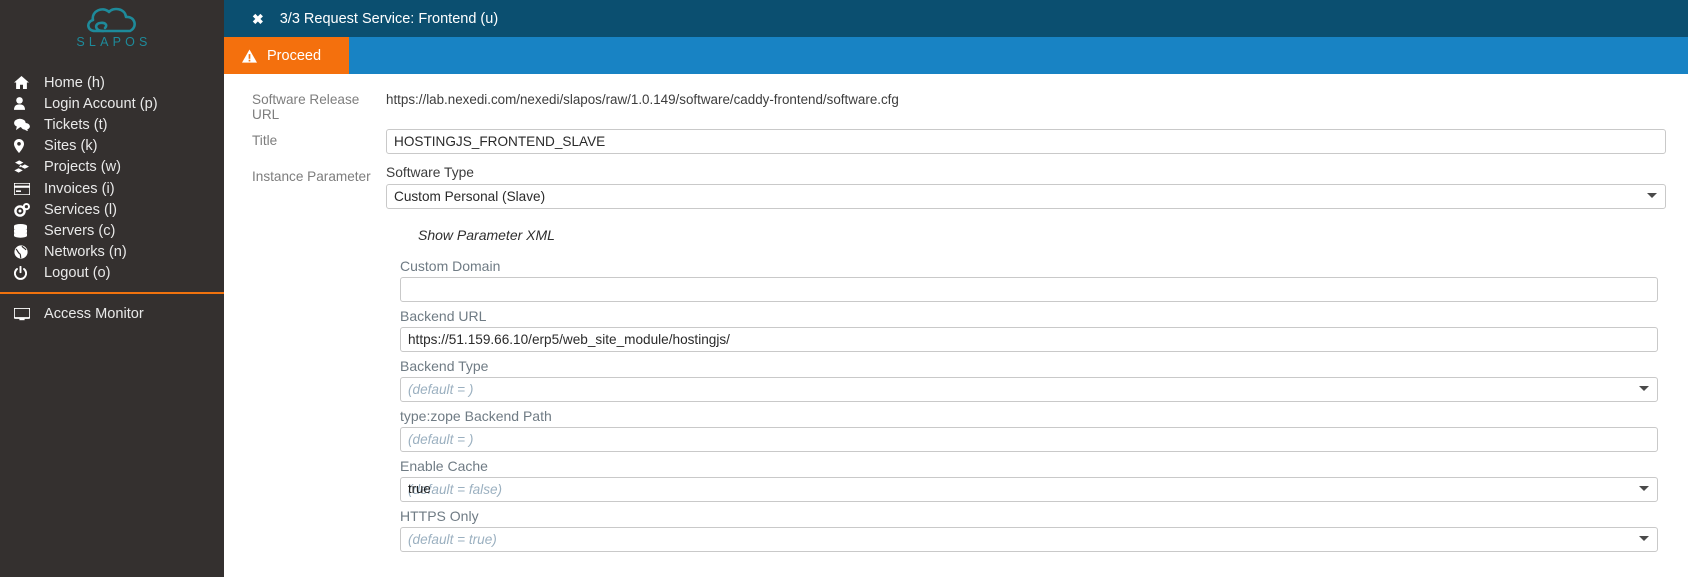  What do you see at coordinates (1029, 289) in the screenshot?
I see `custom-domain-input` at bounding box center [1029, 289].